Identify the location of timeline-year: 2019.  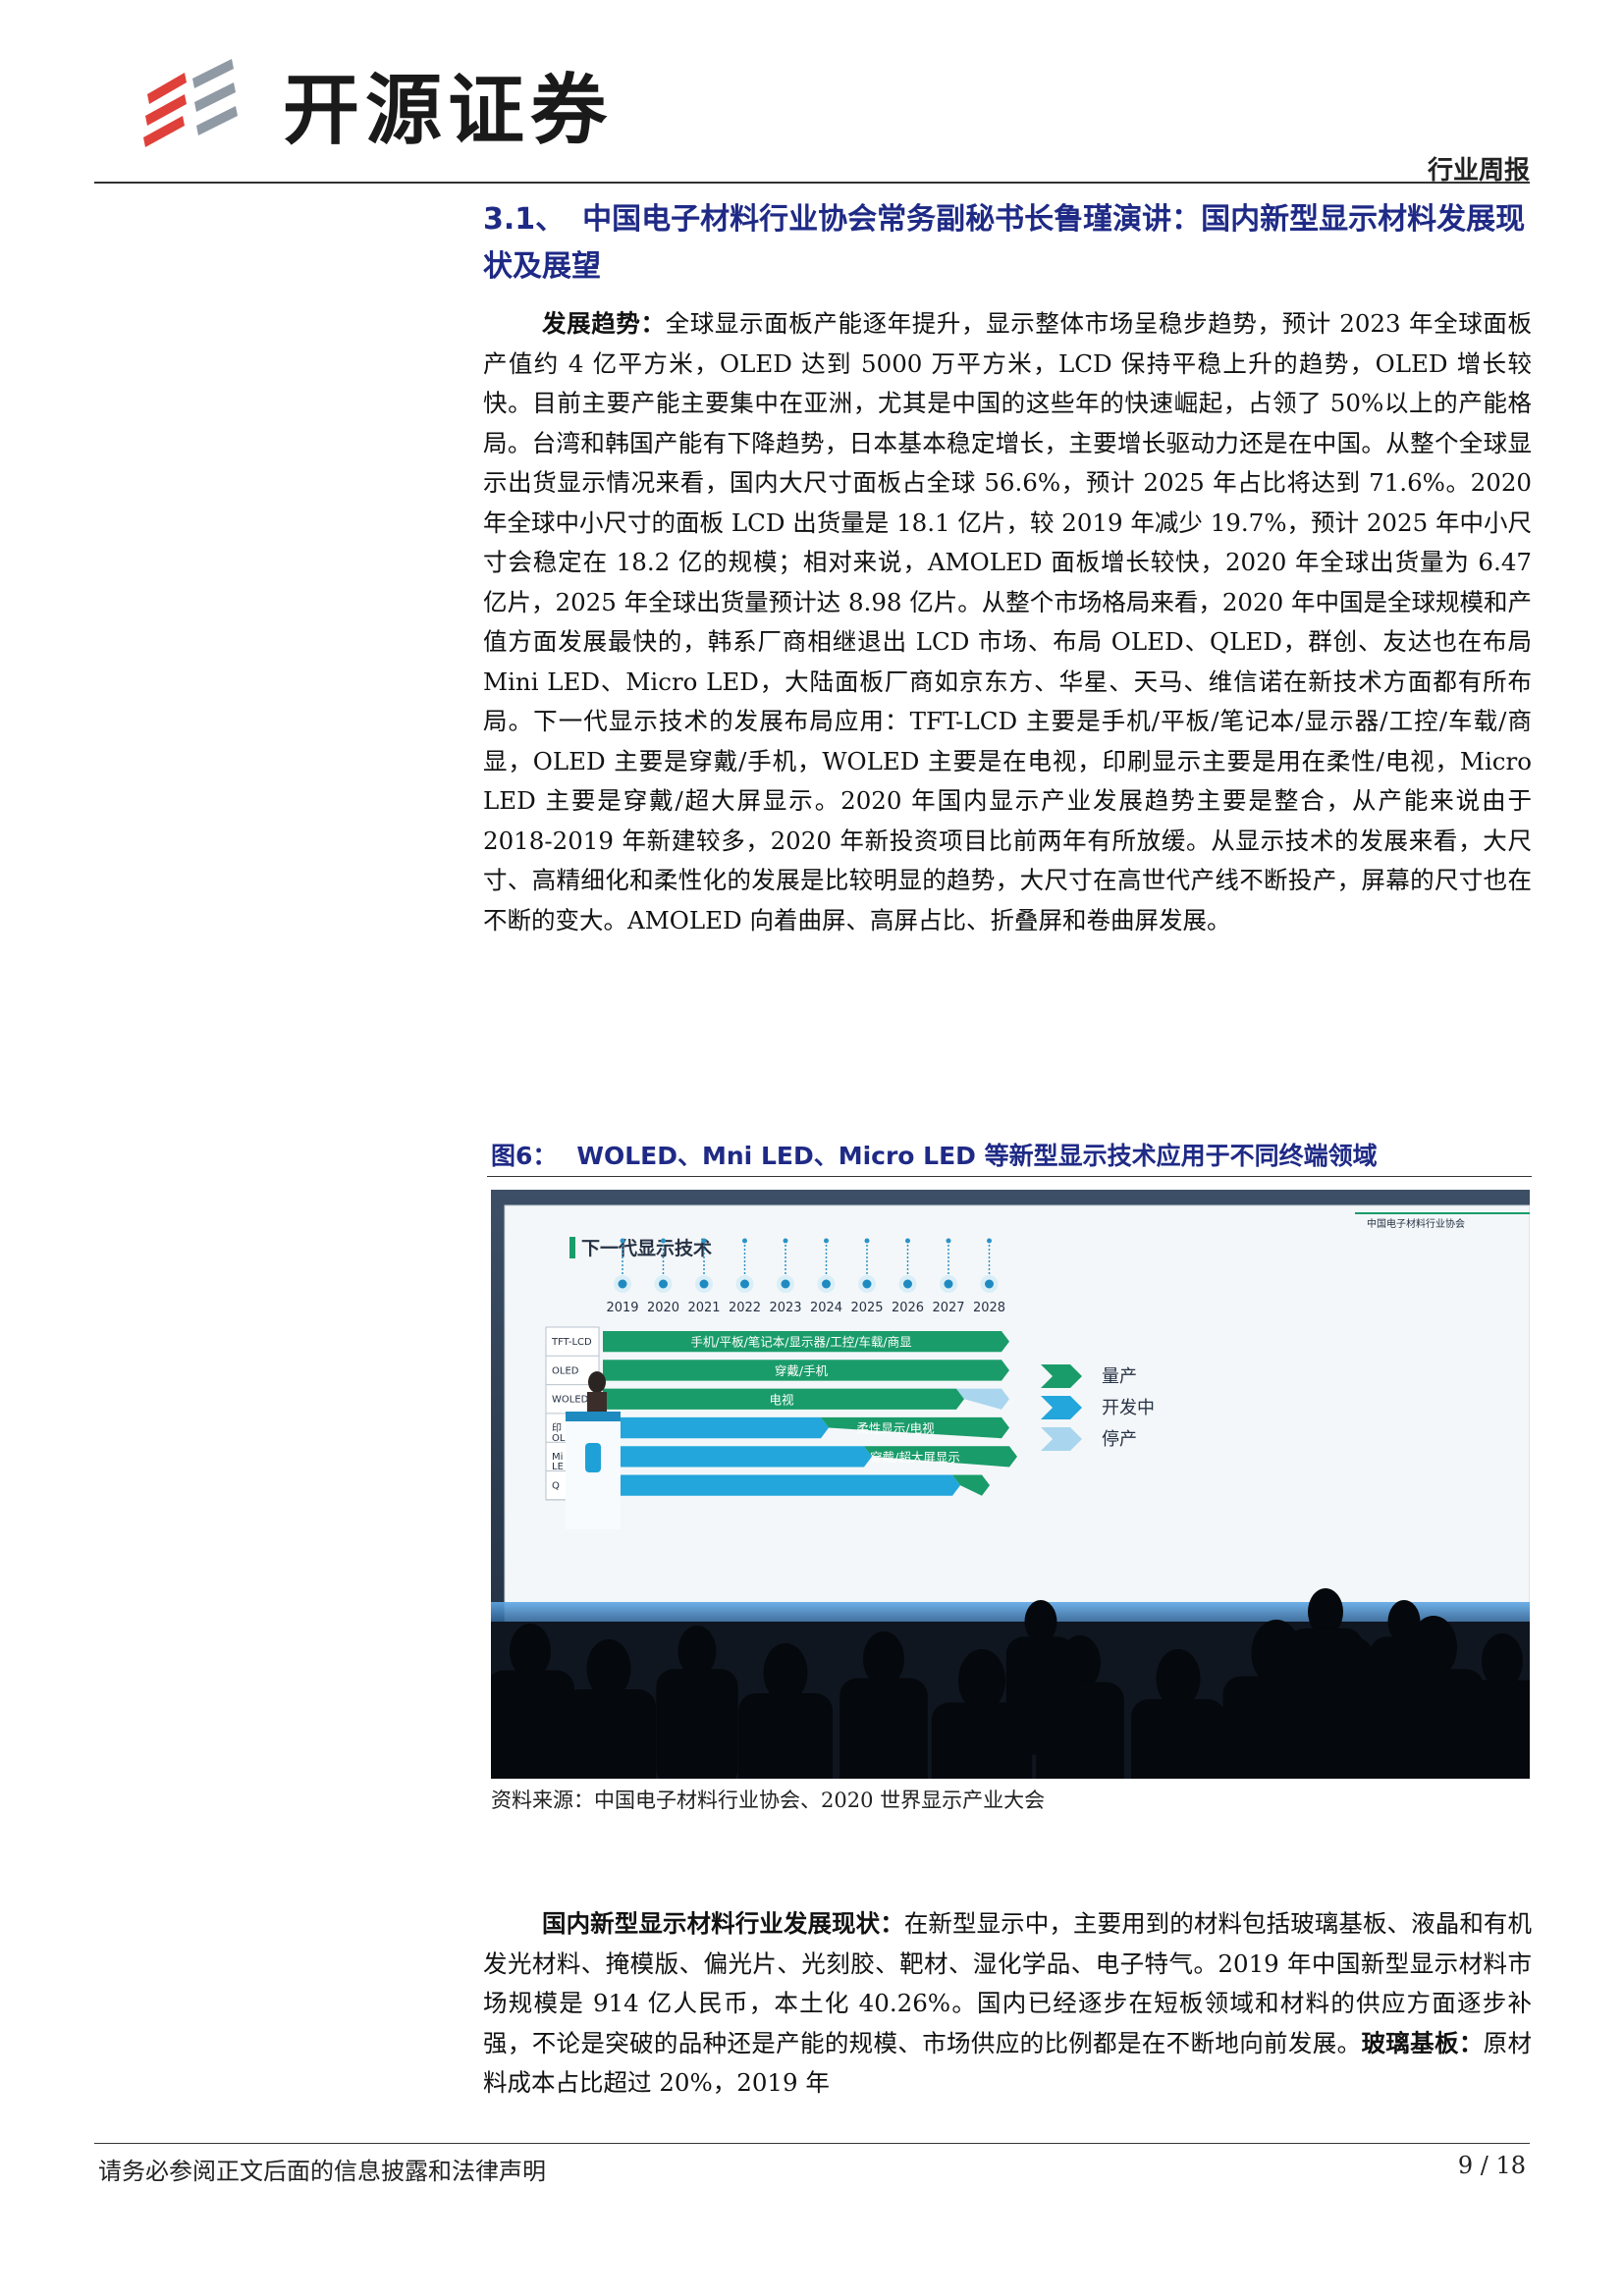
(622, 1308).